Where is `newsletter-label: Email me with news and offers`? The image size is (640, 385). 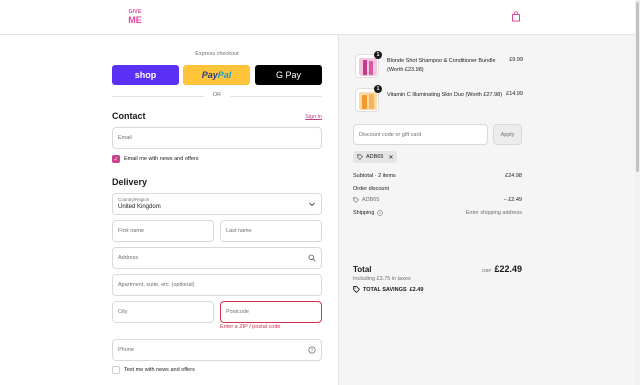 newsletter-label: Email me with news and offers is located at coordinates (161, 159).